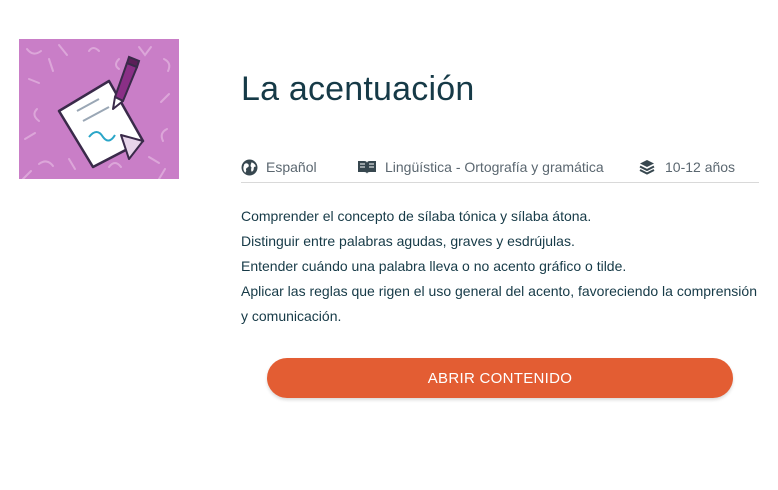  I want to click on document-pencil-icon, so click(99, 109).